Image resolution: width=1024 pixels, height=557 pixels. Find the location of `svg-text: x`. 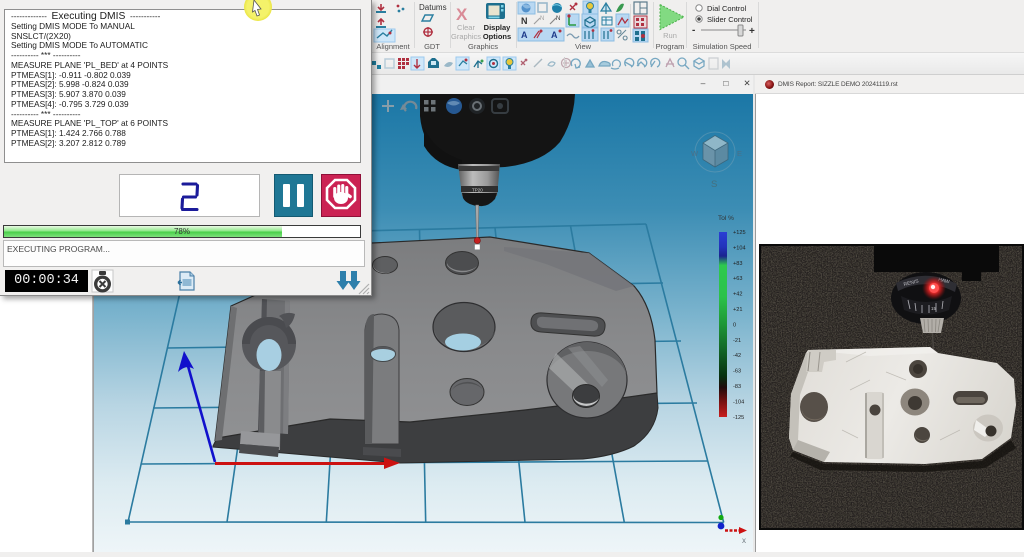

svg-text: x is located at coordinates (744, 540).